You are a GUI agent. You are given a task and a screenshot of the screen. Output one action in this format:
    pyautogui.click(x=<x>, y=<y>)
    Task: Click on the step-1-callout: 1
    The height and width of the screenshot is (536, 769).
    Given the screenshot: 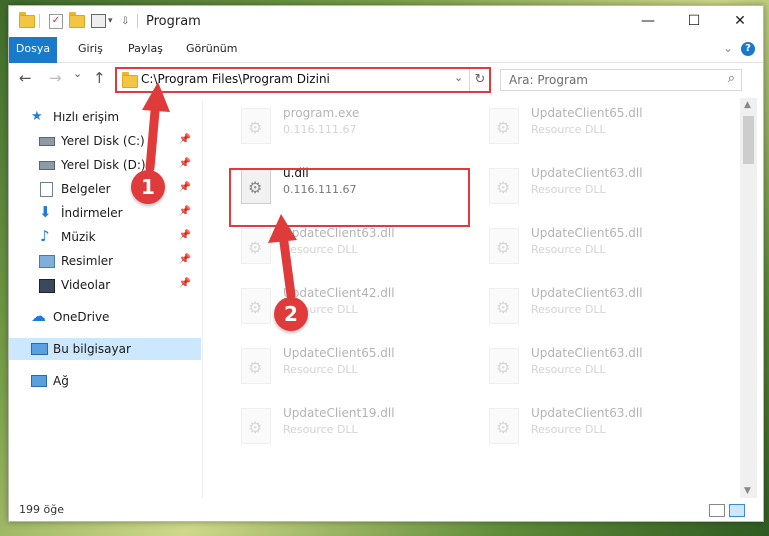 What is the action you would take?
    pyautogui.click(x=148, y=187)
    